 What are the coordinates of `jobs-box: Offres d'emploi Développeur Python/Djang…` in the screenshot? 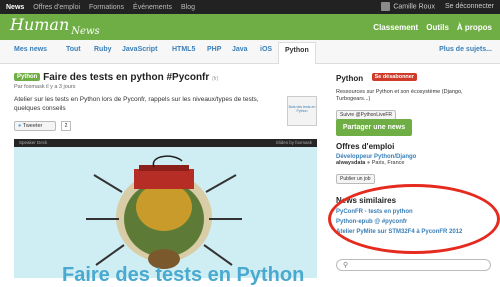 It's located at (416, 163).